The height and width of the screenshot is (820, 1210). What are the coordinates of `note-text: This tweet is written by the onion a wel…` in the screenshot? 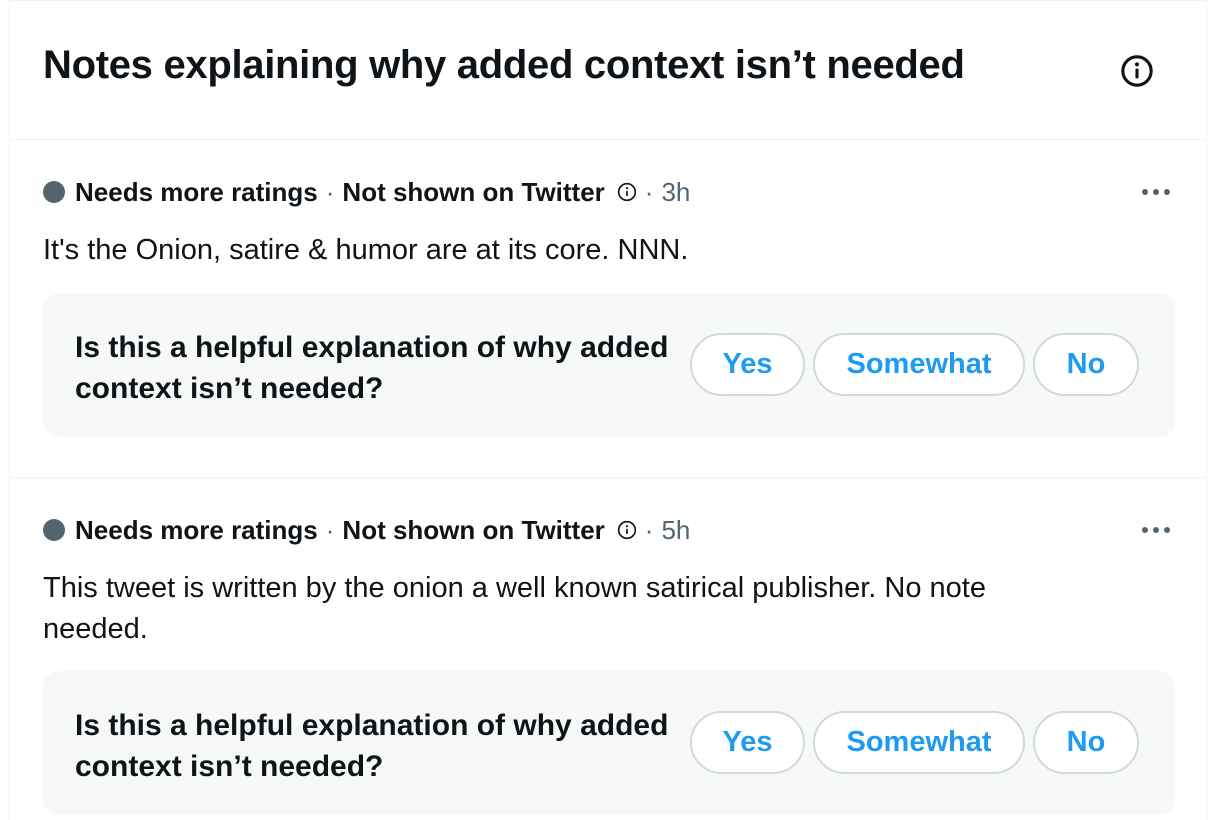 It's located at (514, 608).